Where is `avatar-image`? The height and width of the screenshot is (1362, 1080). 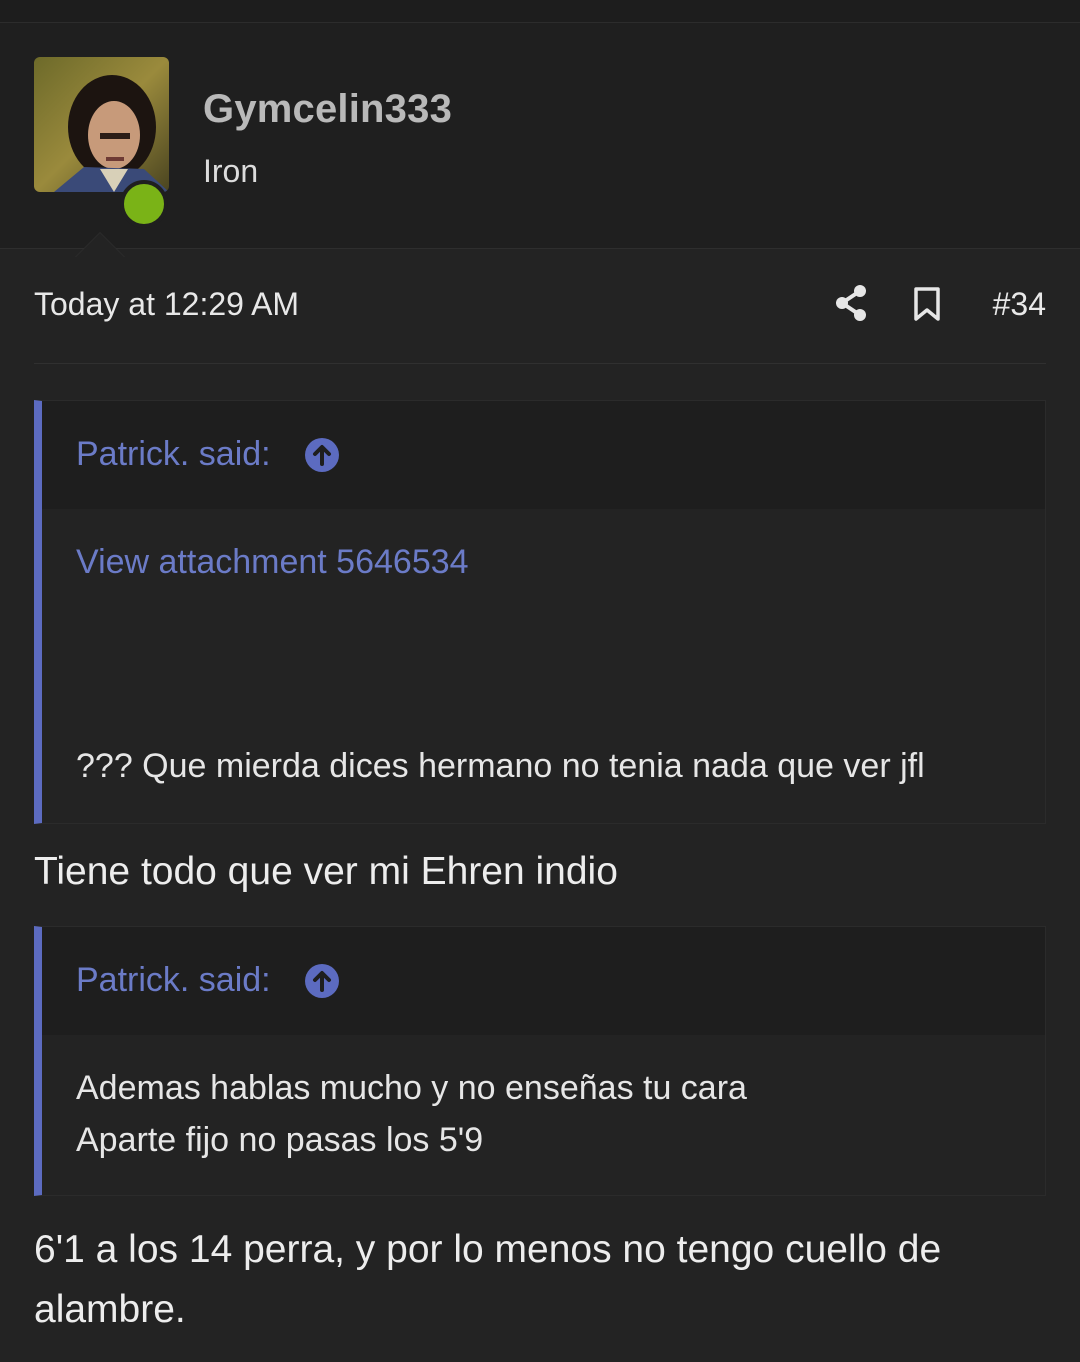 avatar-image is located at coordinates (101, 124).